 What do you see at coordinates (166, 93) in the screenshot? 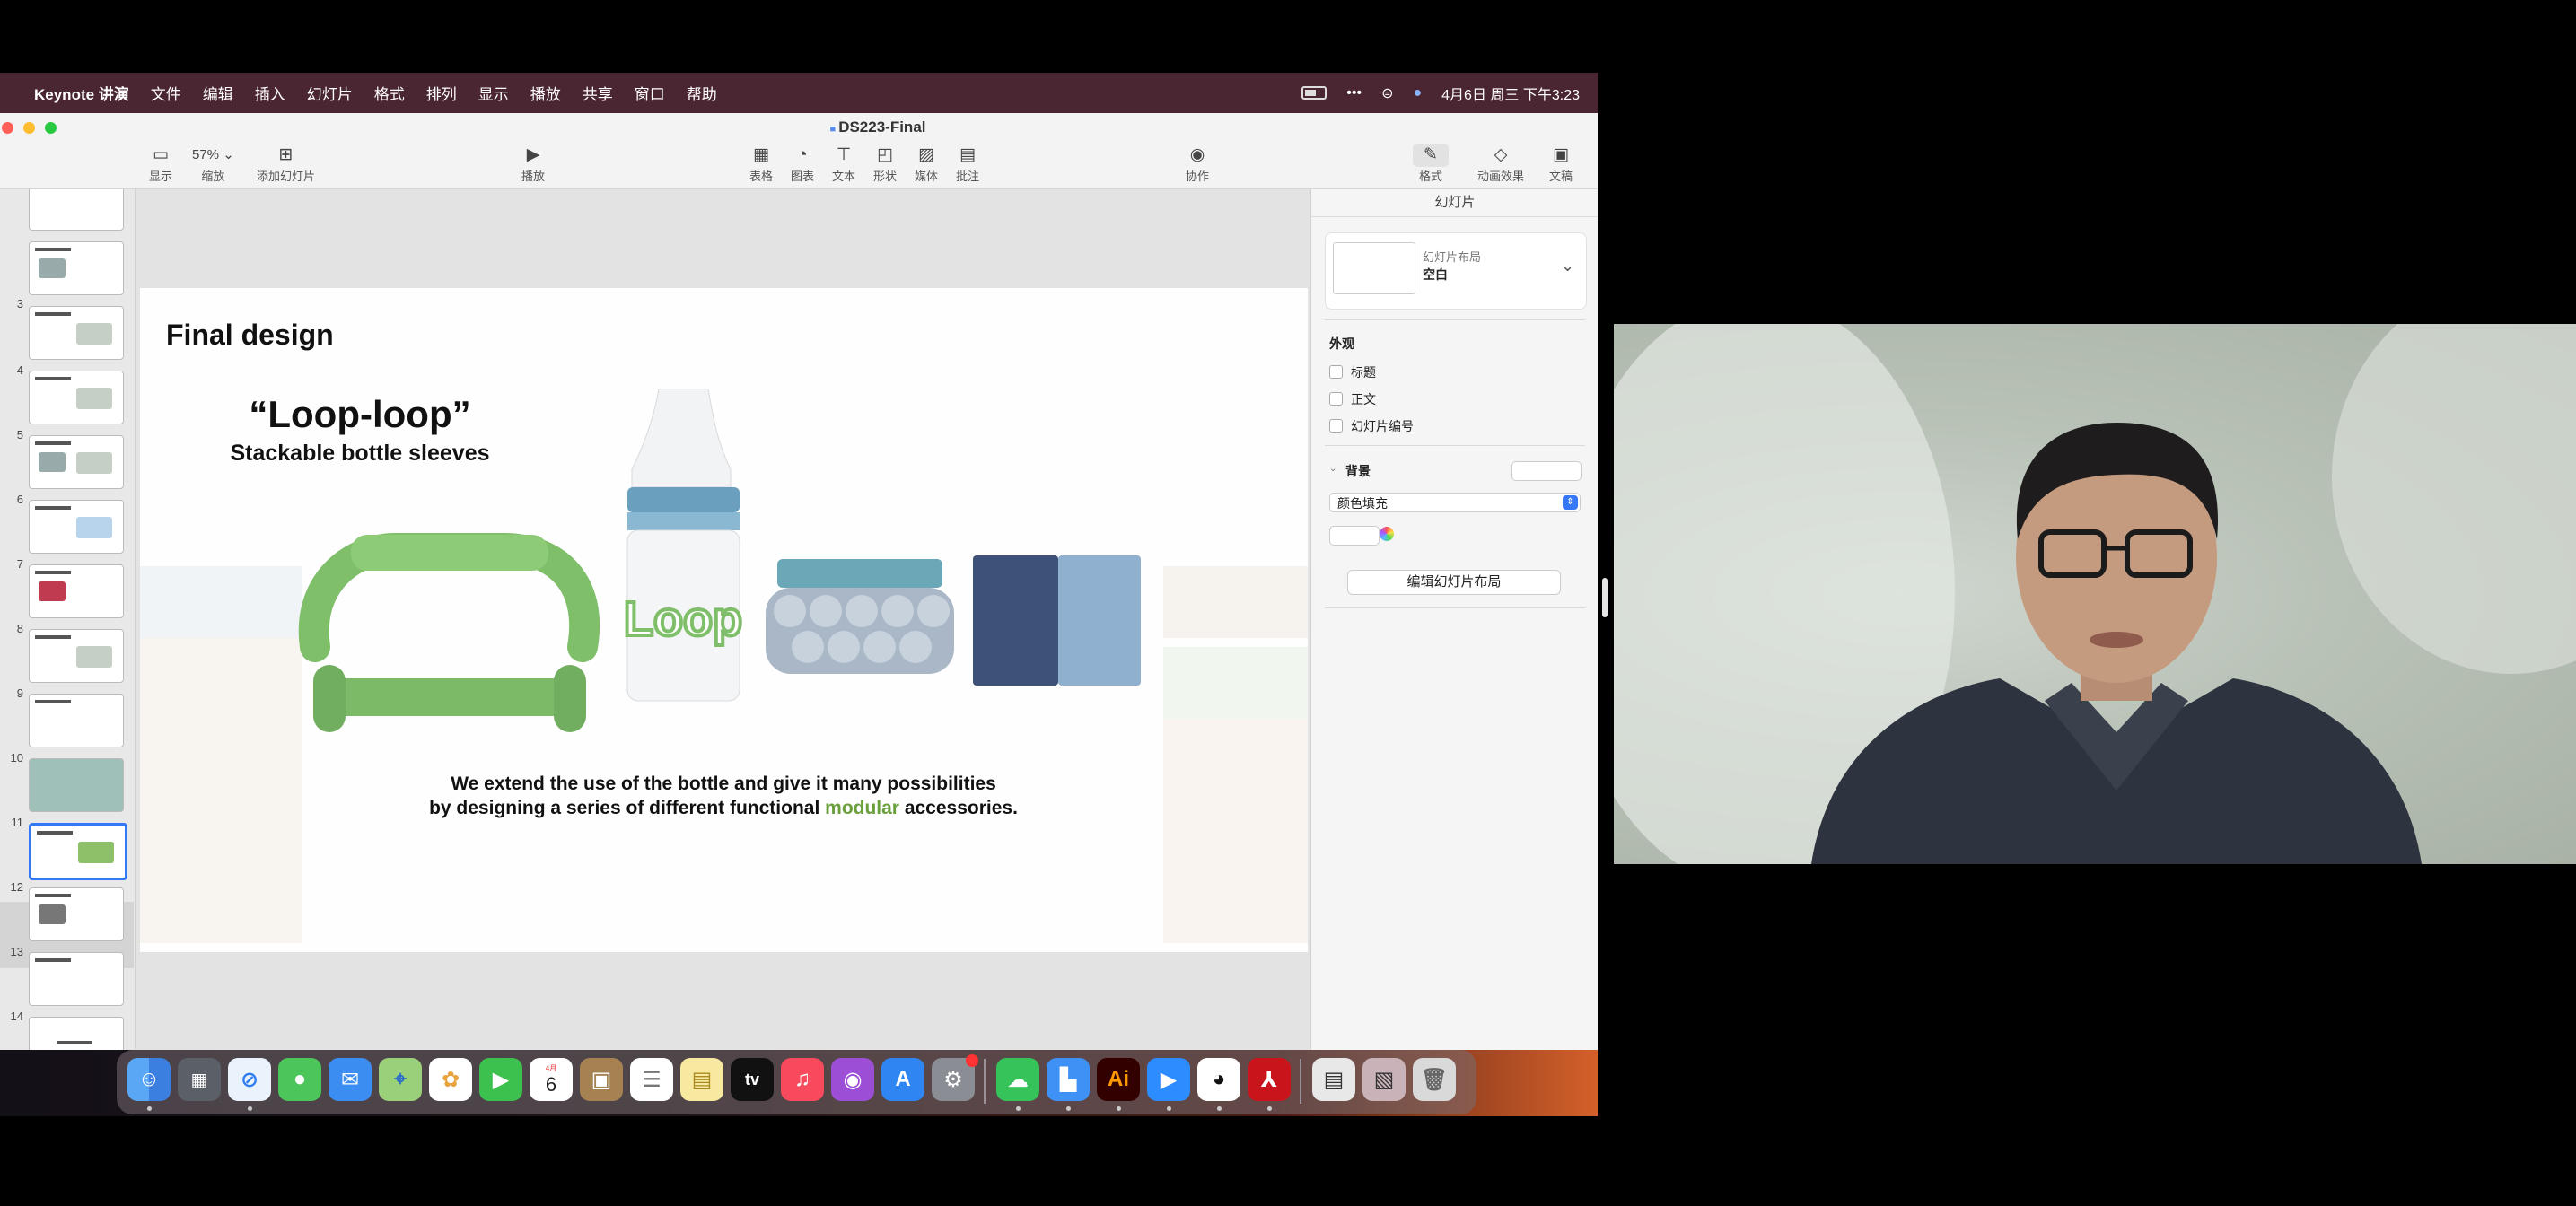
I see `menu-file: 文件` at bounding box center [166, 93].